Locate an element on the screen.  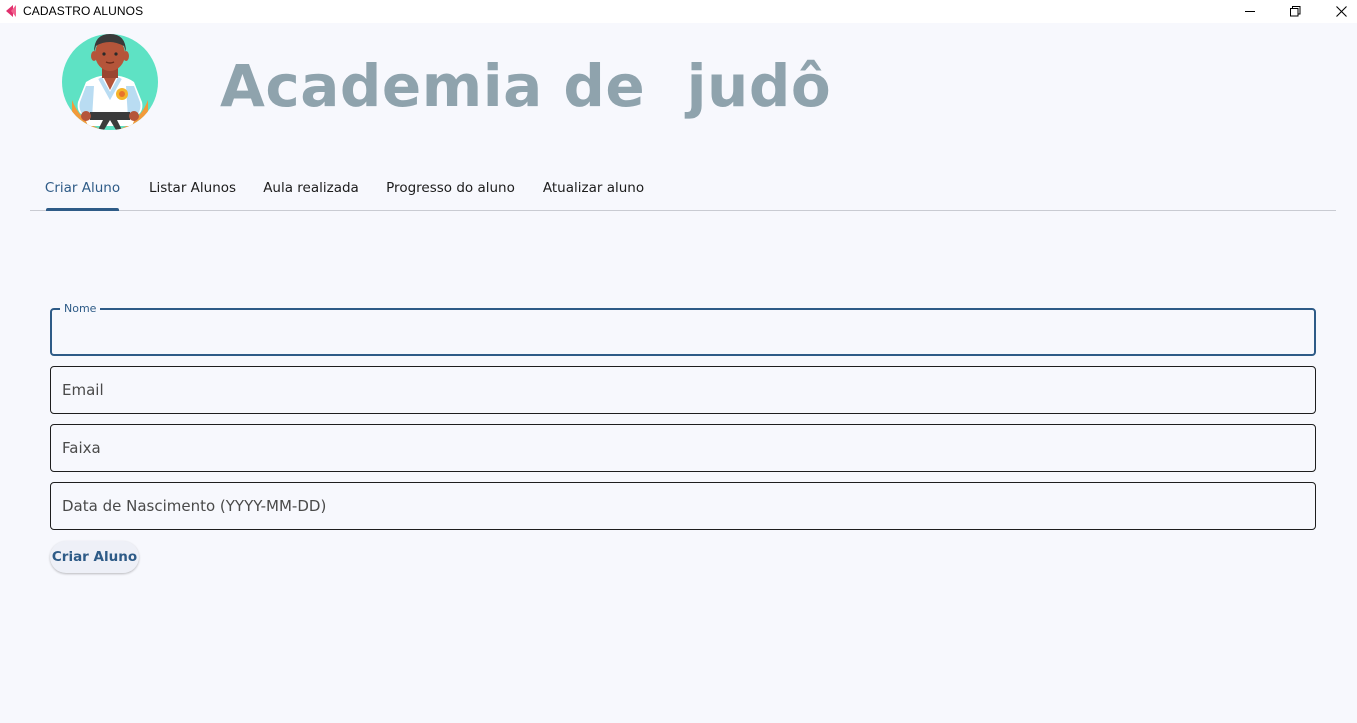
restore-icon is located at coordinates (1294, 11).